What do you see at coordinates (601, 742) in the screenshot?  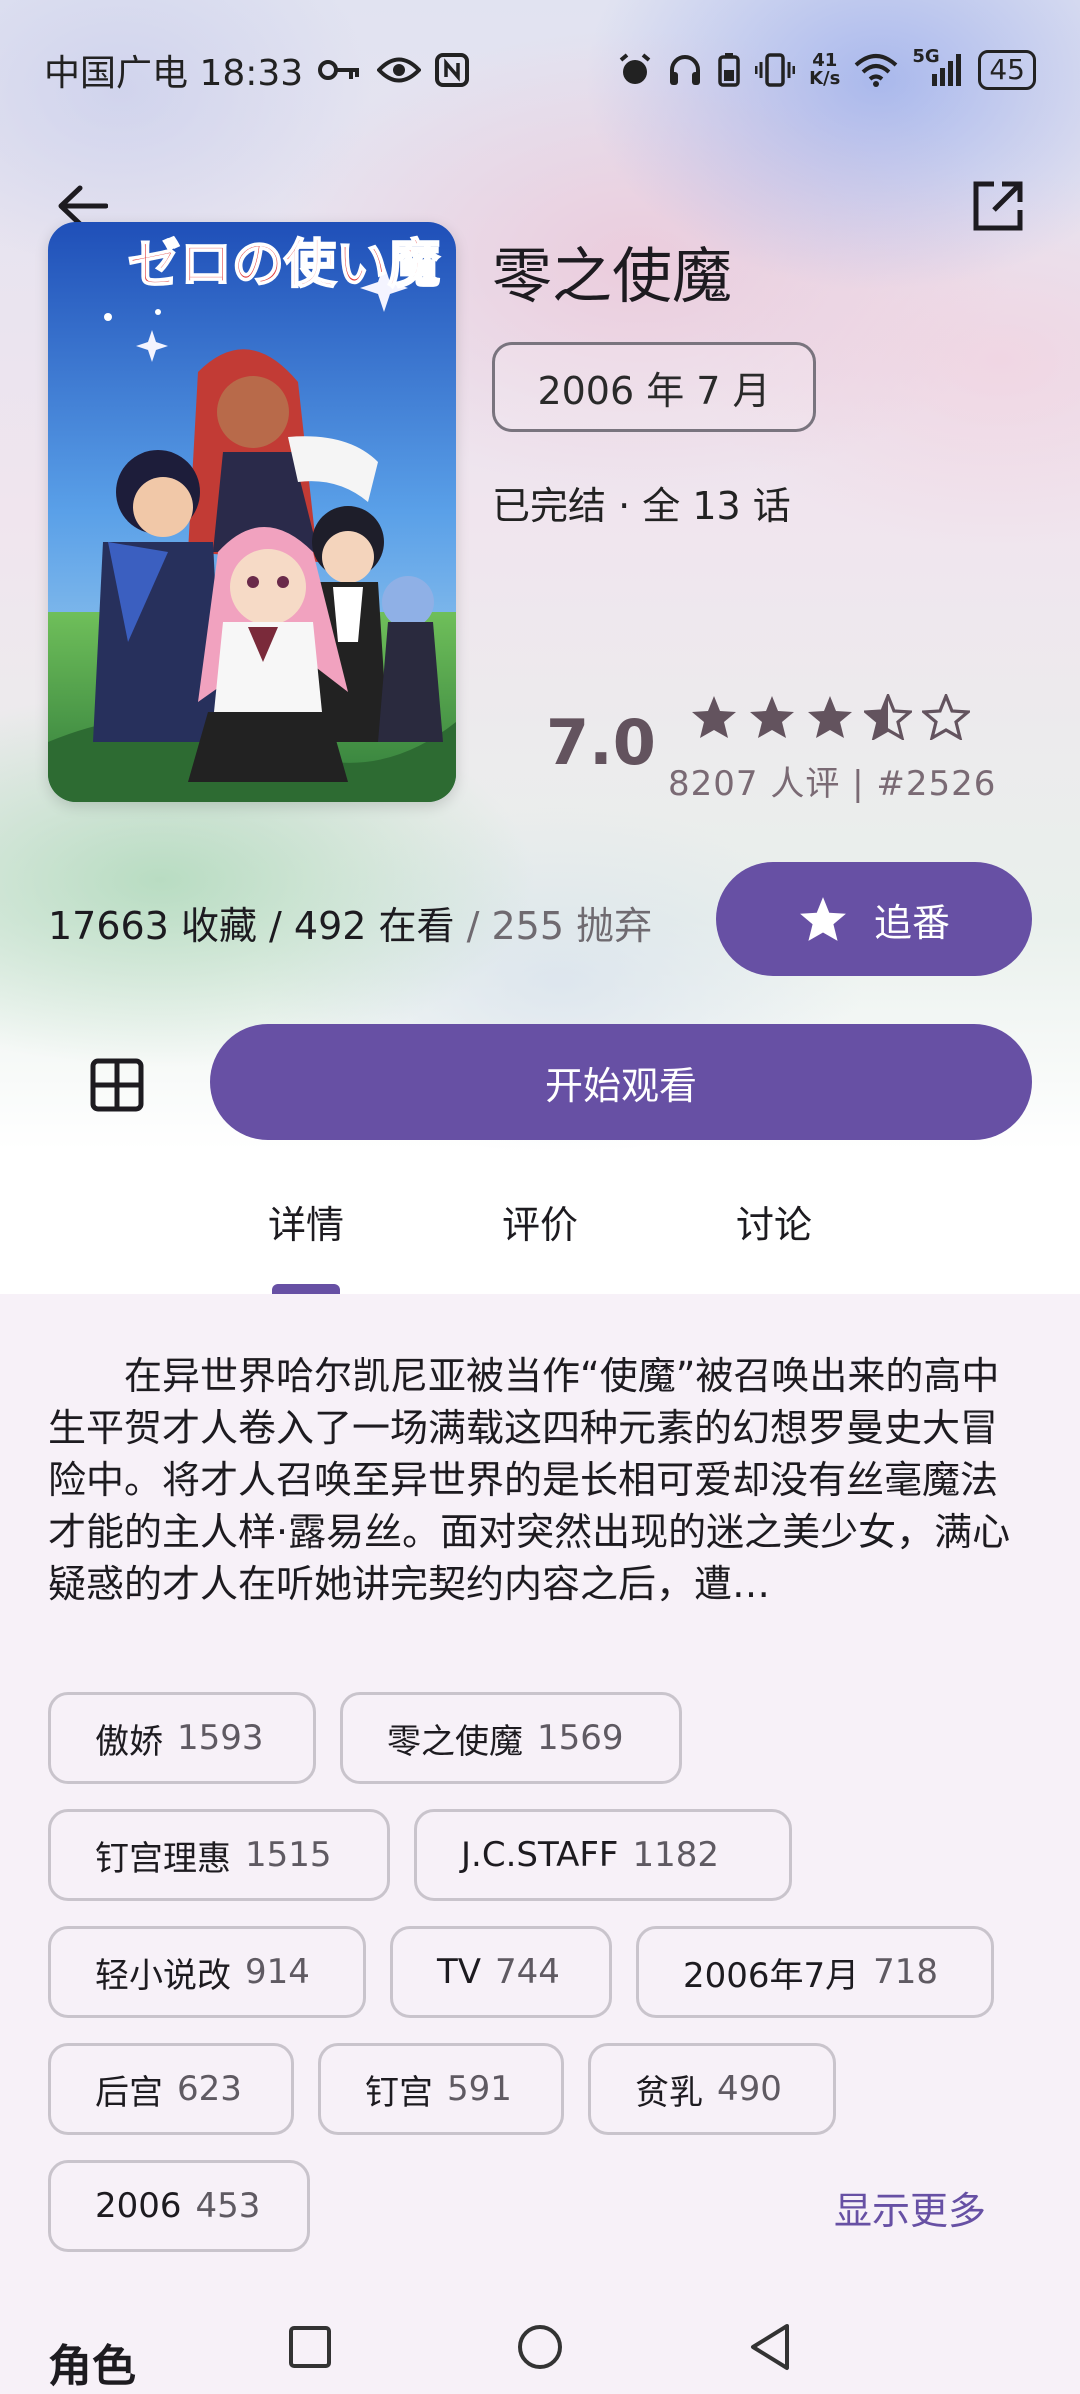 I see `rating-score: 7.0` at bounding box center [601, 742].